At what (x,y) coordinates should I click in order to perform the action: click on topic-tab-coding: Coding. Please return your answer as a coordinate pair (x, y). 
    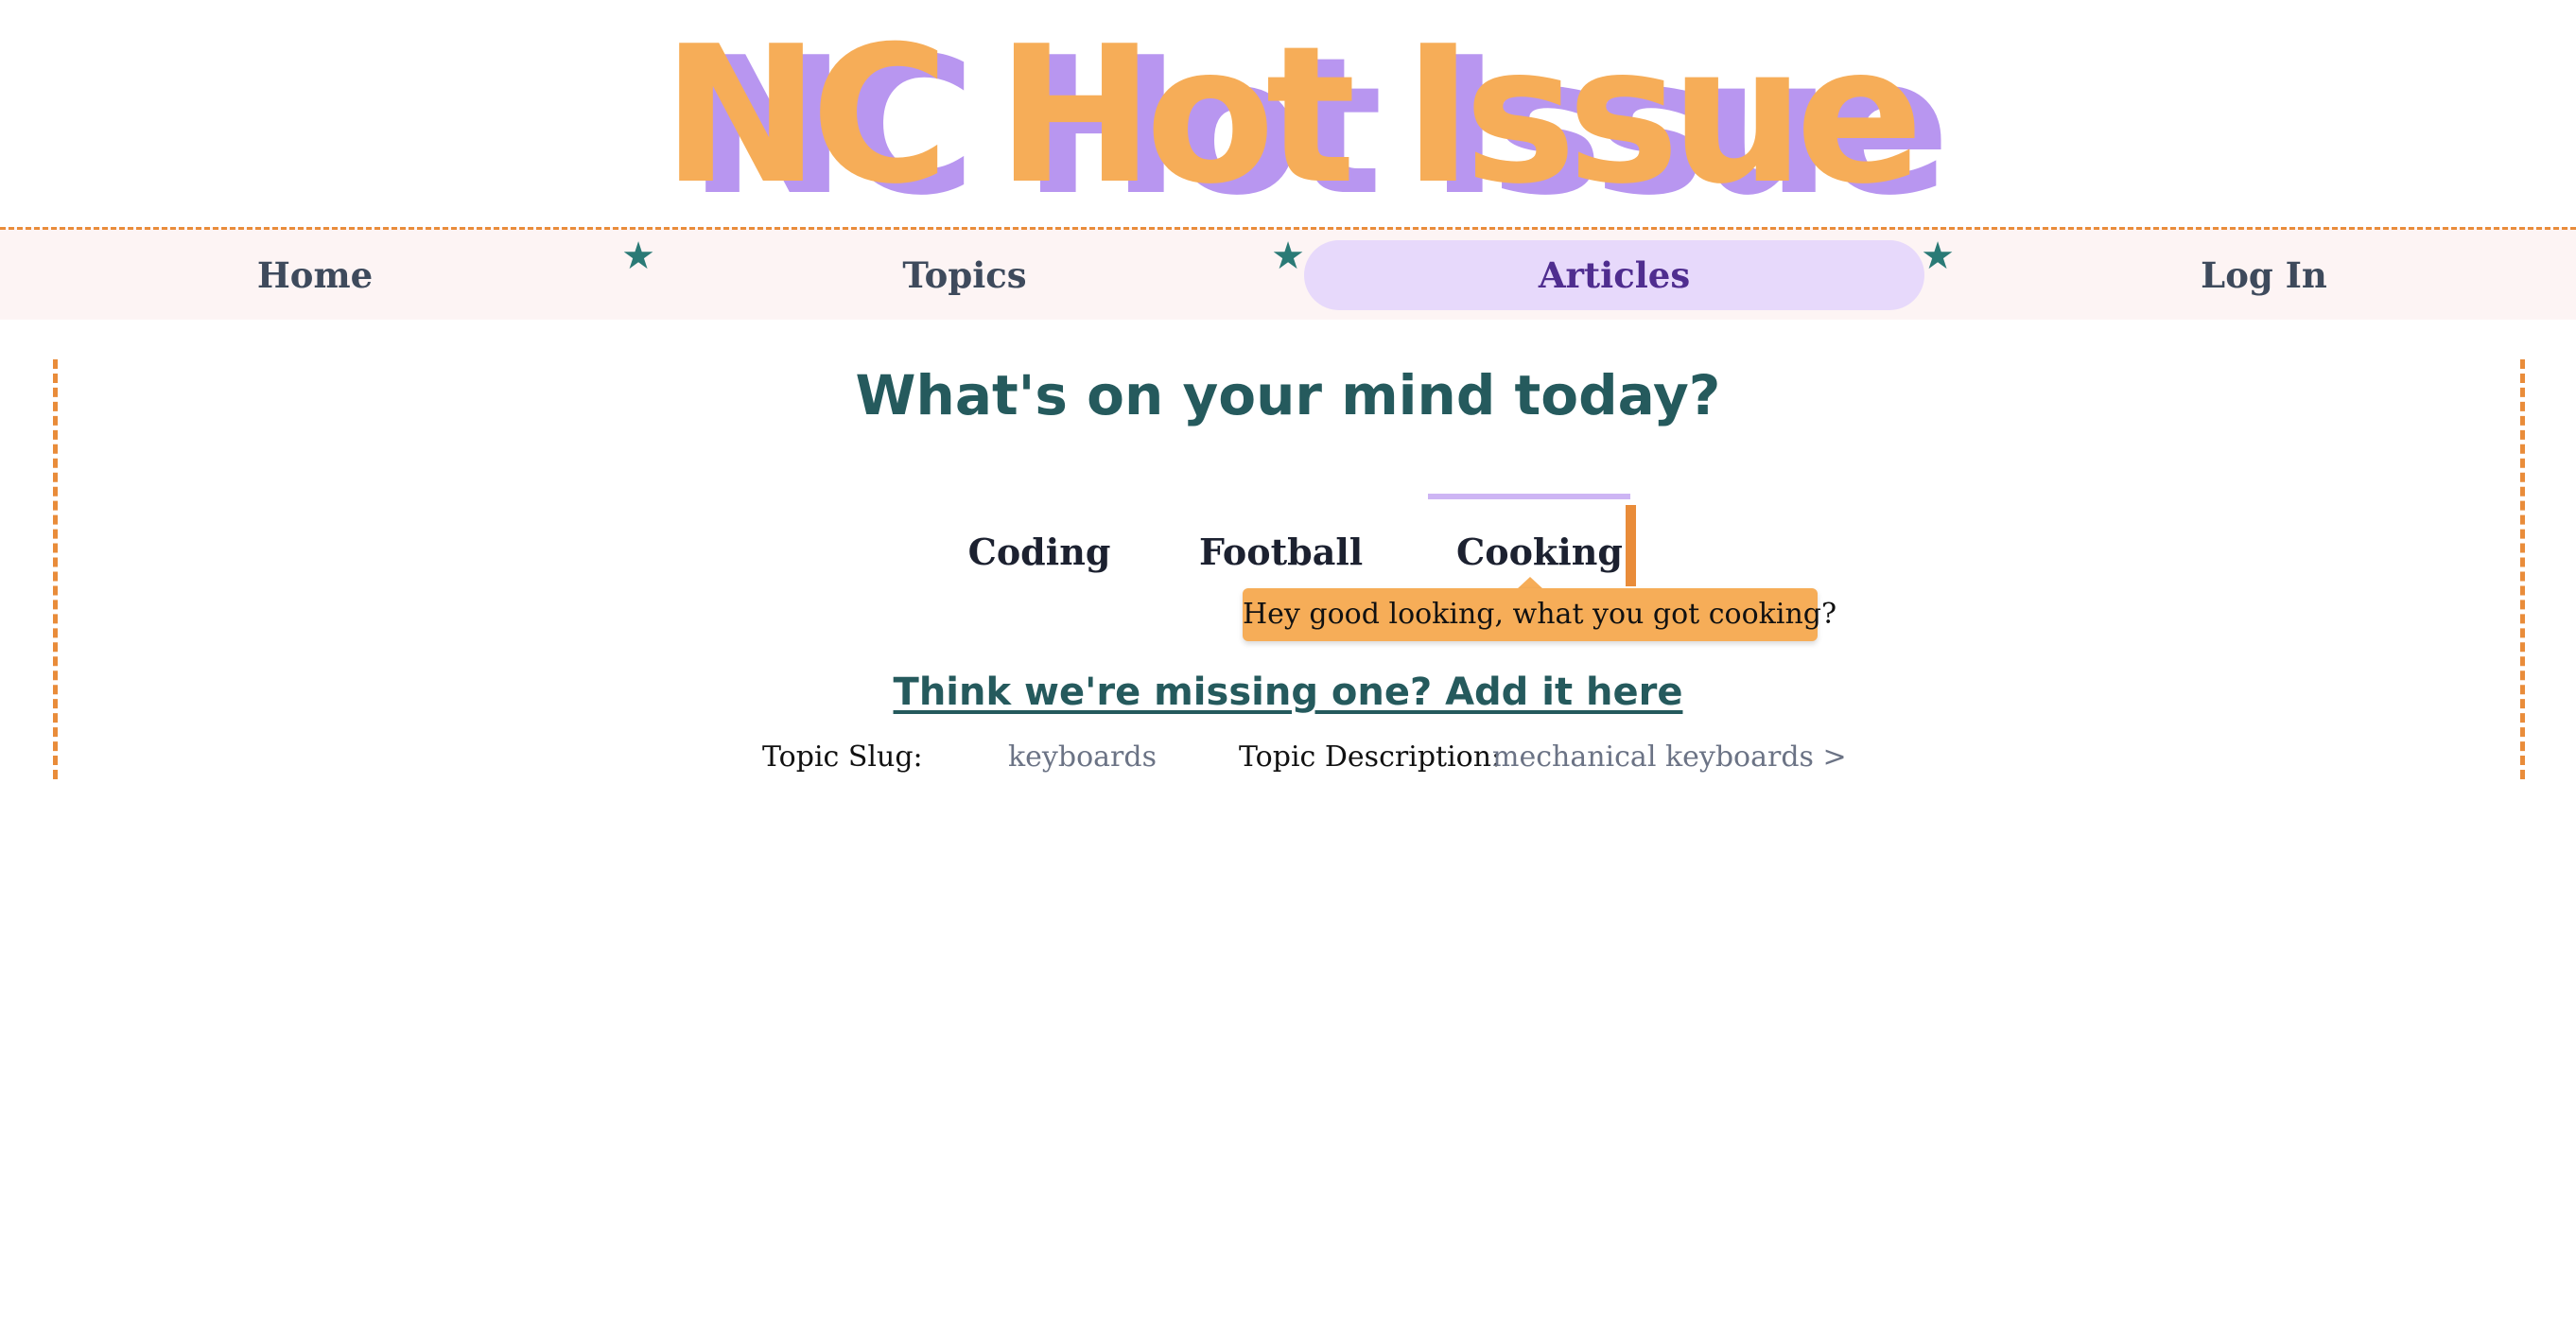
    Looking at the image, I should click on (1039, 552).